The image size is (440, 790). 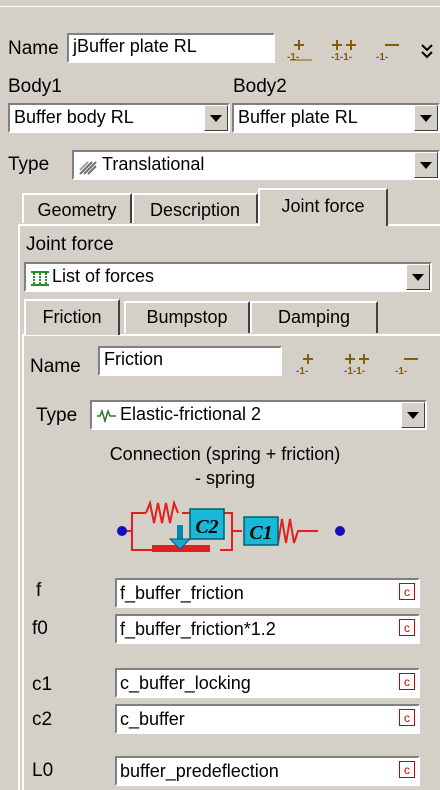 What do you see at coordinates (35, 86) in the screenshot?
I see `body1-label: Body1` at bounding box center [35, 86].